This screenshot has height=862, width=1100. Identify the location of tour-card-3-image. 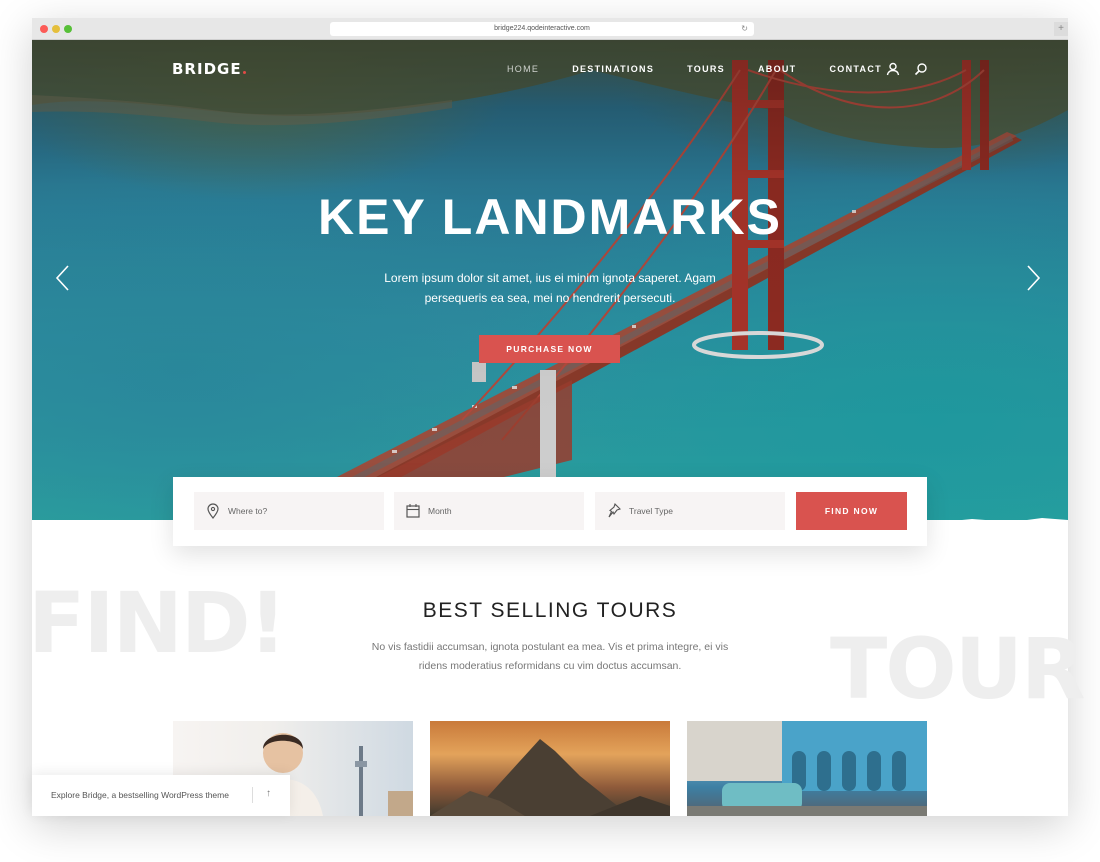
(807, 768).